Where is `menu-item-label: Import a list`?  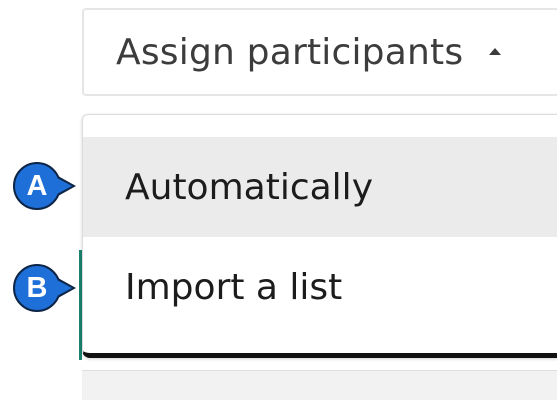 menu-item-label: Import a list is located at coordinates (234, 287).